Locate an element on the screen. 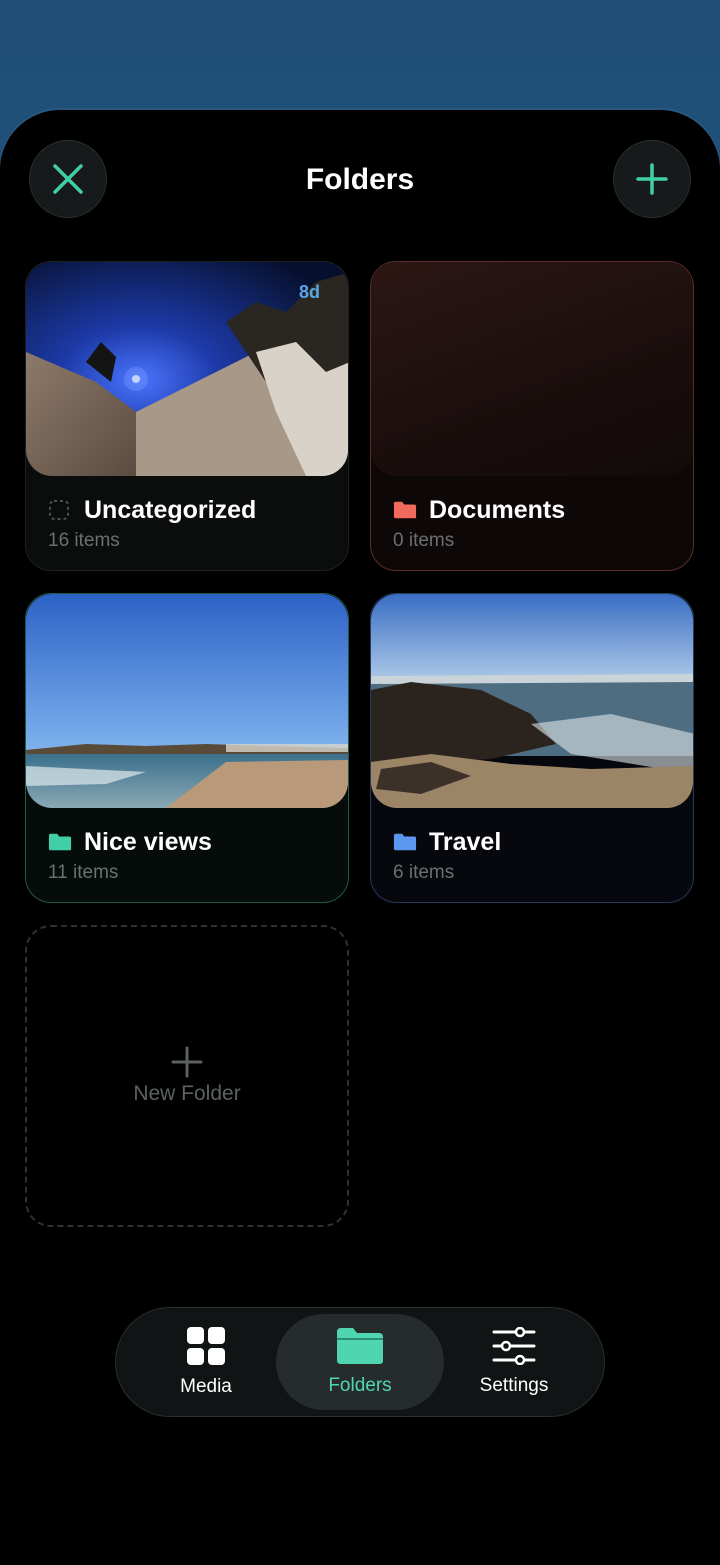 The image size is (720, 1565). folder-name: Uncategorized is located at coordinates (170, 510).